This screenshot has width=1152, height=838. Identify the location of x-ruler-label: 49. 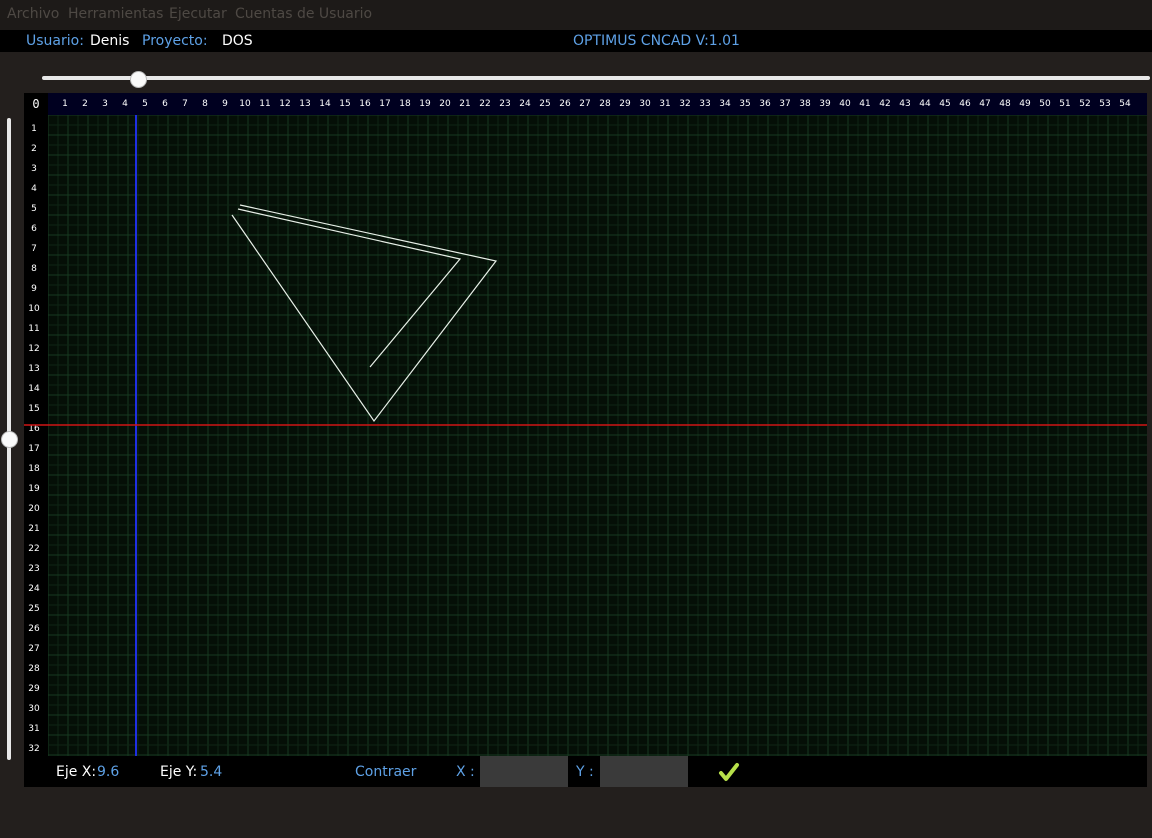
(1025, 104).